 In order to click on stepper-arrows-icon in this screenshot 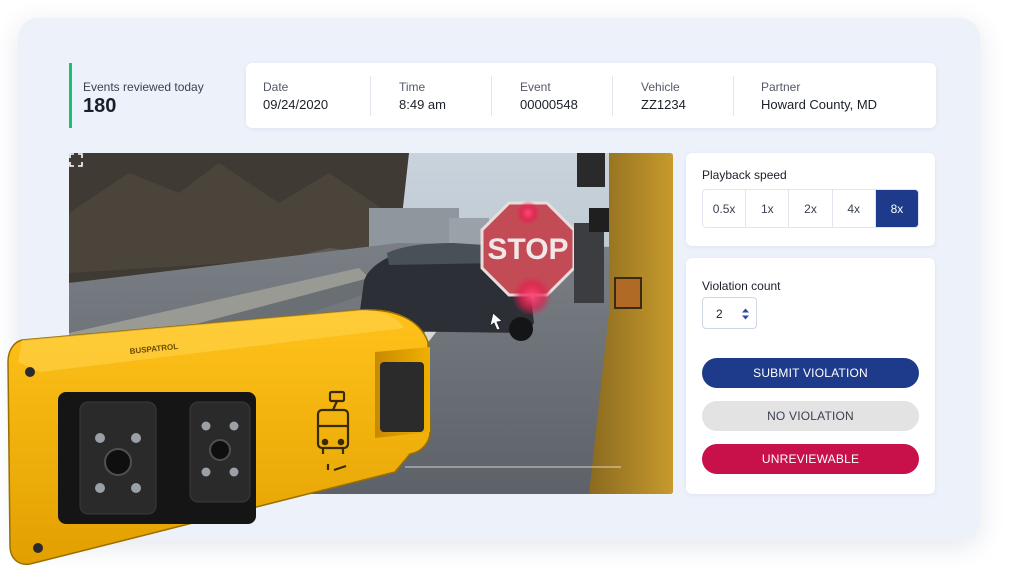, I will do `click(745, 314)`.